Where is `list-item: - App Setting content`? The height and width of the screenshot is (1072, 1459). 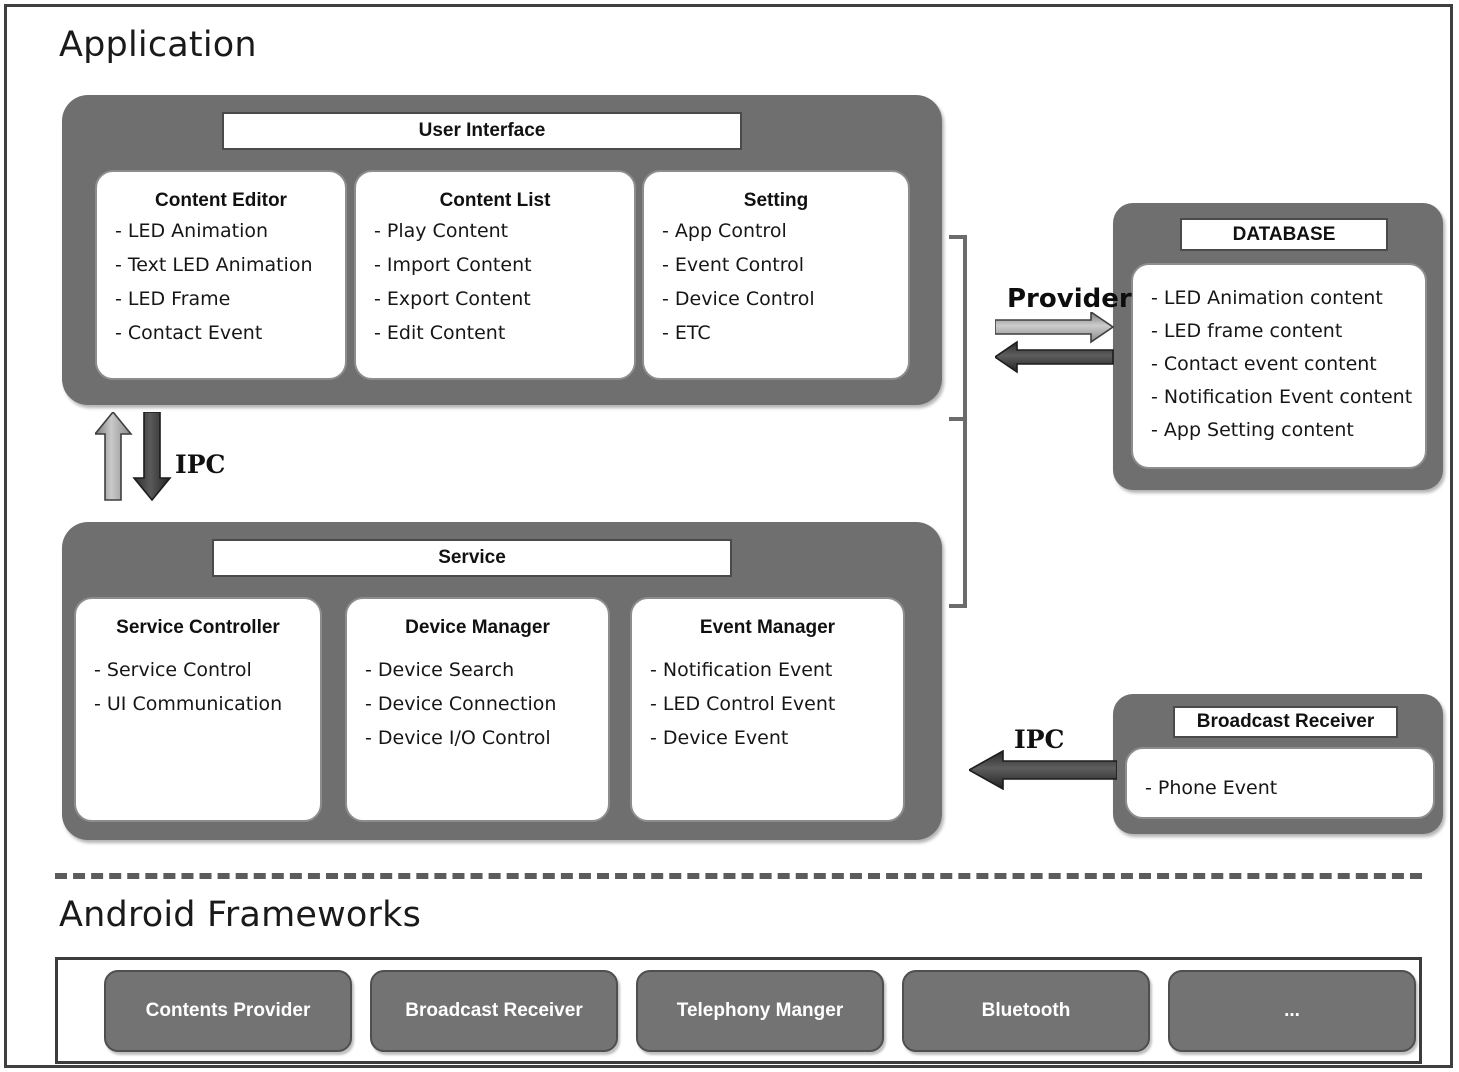
list-item: - App Setting content is located at coordinates (1252, 430).